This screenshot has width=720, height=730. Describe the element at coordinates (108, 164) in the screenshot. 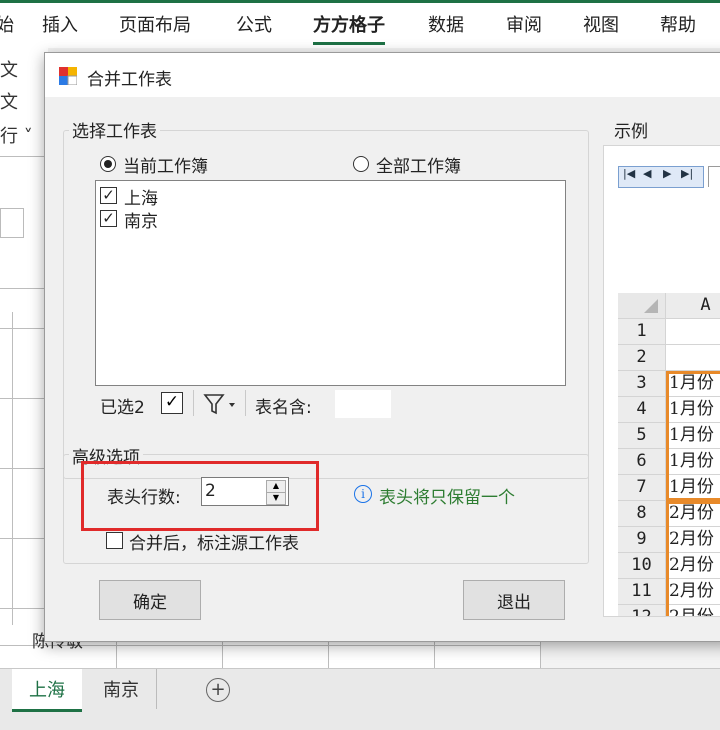

I see `radio-current-workbook` at that location.